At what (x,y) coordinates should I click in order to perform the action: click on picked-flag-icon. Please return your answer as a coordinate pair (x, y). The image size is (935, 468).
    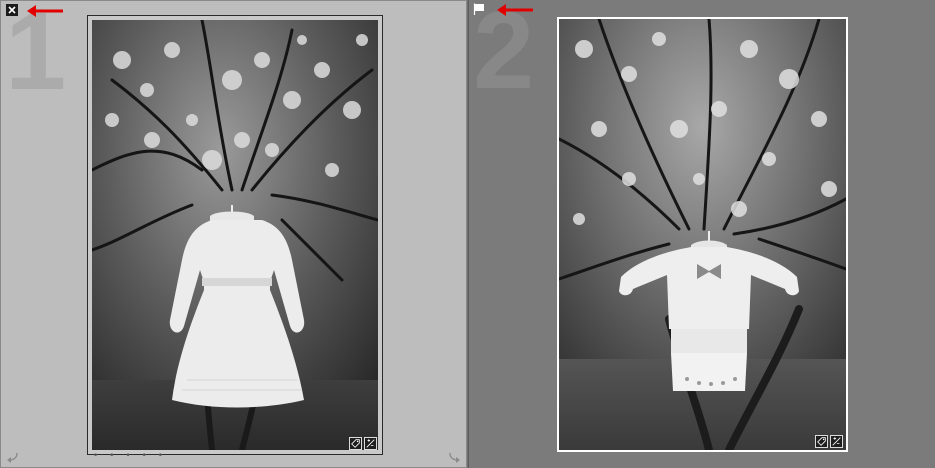
    Looking at the image, I should click on (479, 9).